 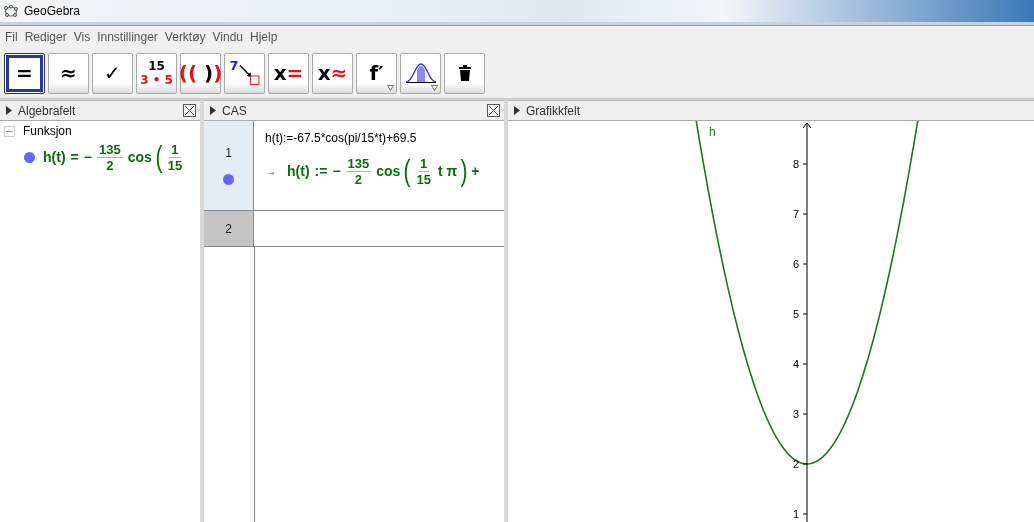 I want to click on menu-item: Fil, so click(x=11, y=37).